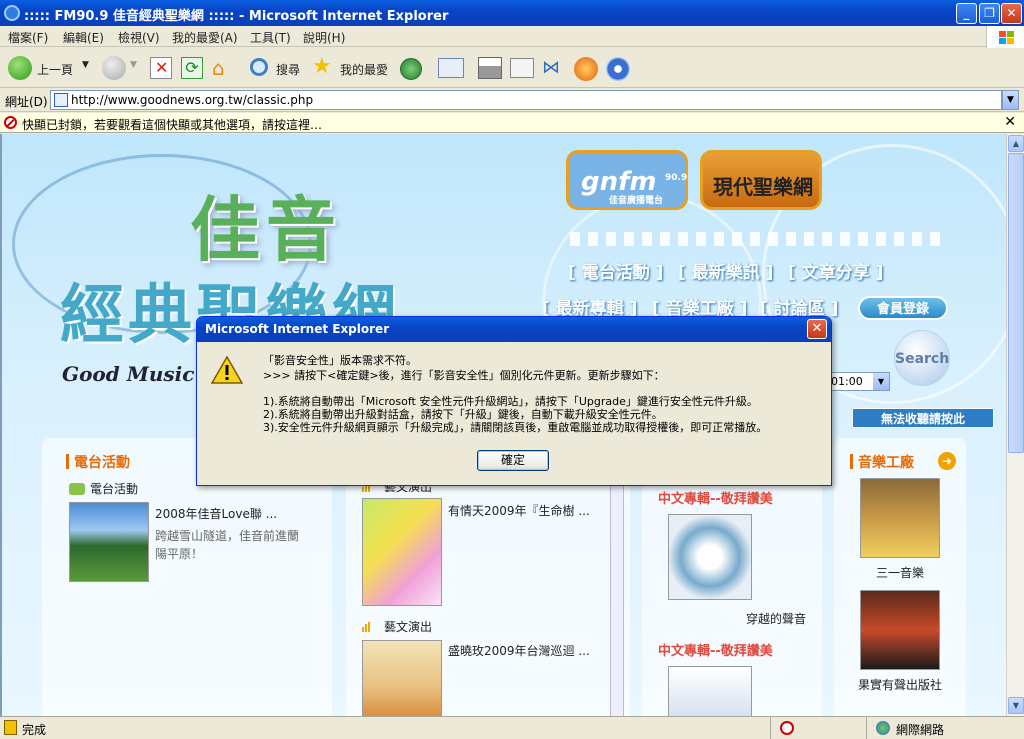 The height and width of the screenshot is (739, 1024). I want to click on blocked-icon, so click(10, 122).